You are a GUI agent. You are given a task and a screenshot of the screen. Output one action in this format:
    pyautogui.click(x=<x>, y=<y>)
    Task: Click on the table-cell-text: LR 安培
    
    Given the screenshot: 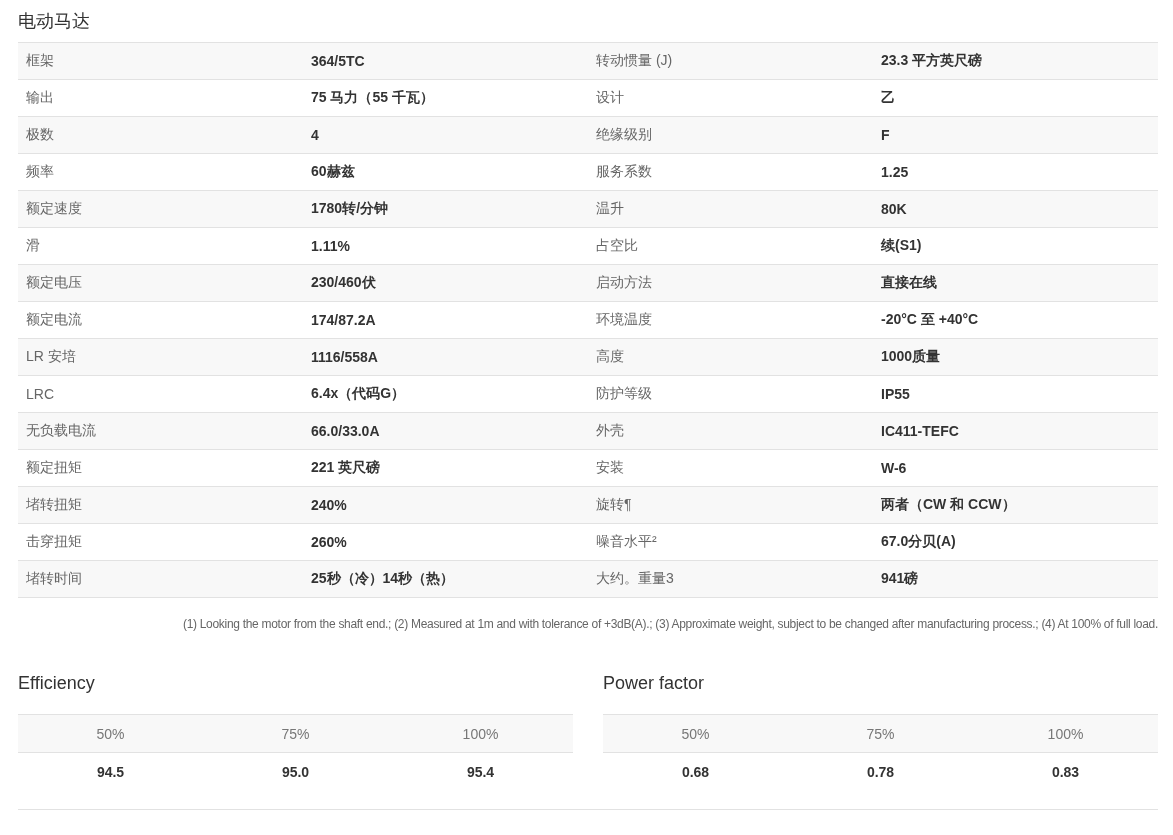 What is the action you would take?
    pyautogui.click(x=51, y=357)
    